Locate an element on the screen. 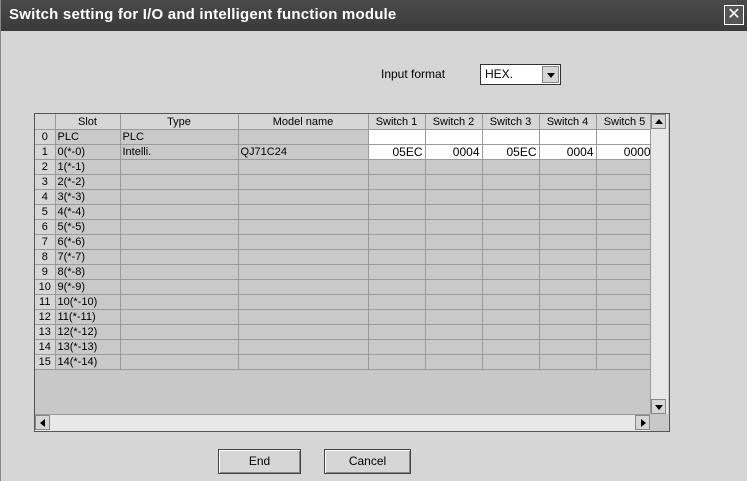 The image size is (747, 481). vertical-scrollbar is located at coordinates (659, 264).